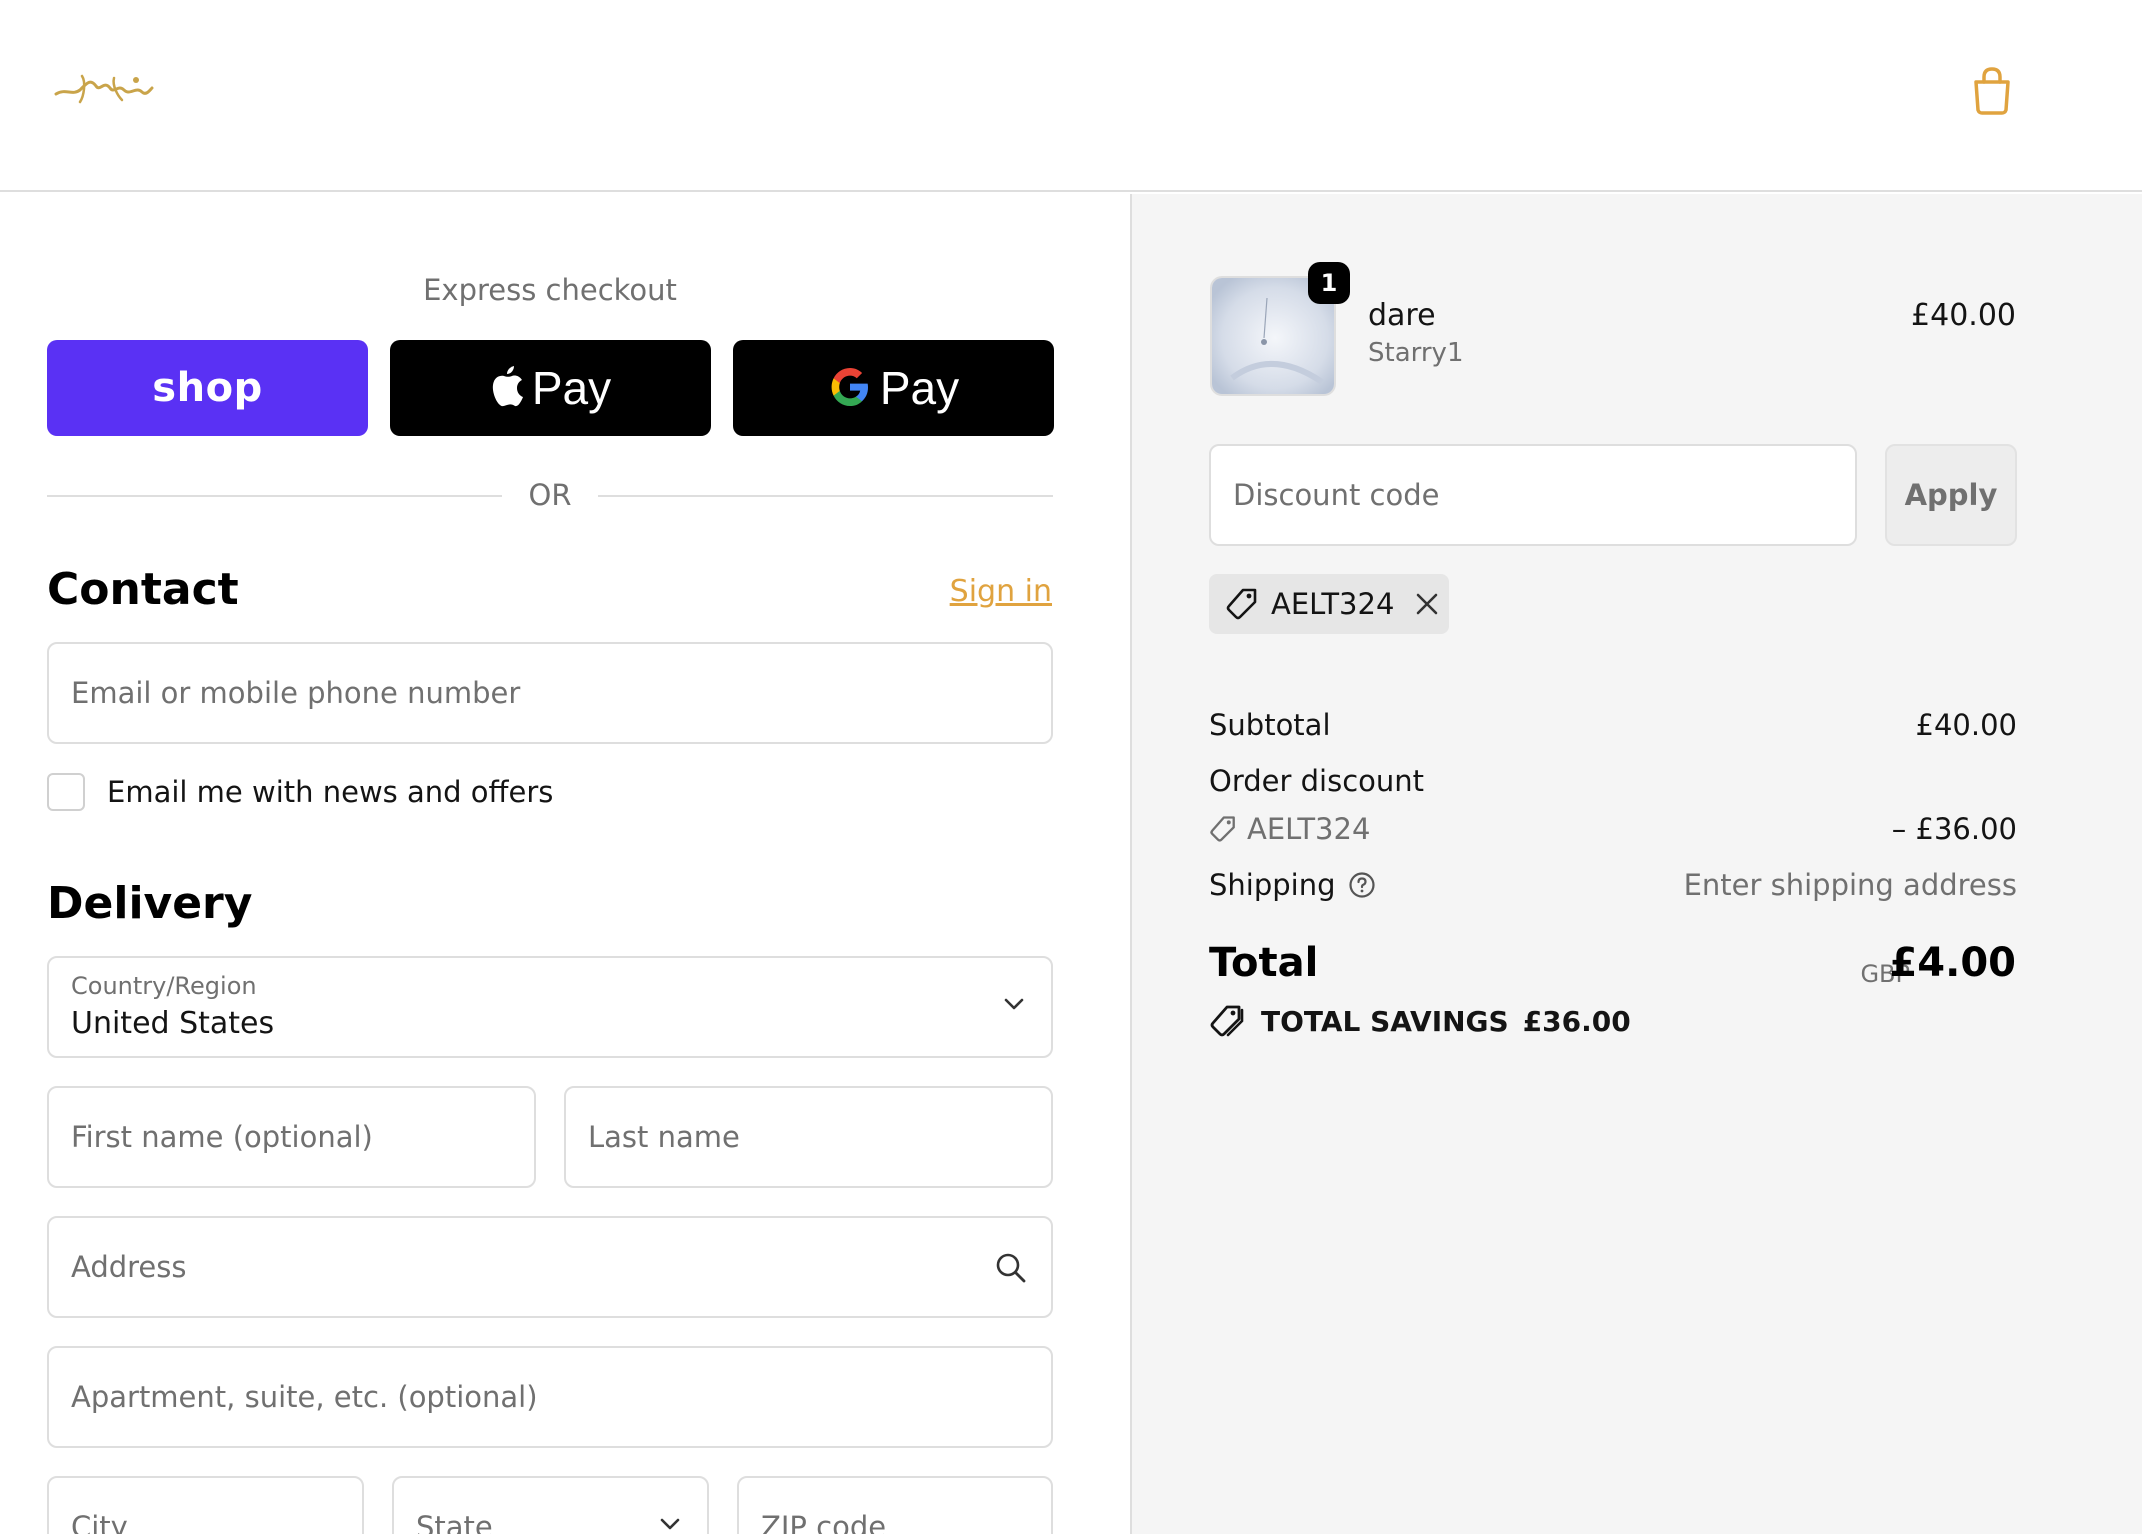  What do you see at coordinates (164, 986) in the screenshot?
I see `country-label: Country/Region` at bounding box center [164, 986].